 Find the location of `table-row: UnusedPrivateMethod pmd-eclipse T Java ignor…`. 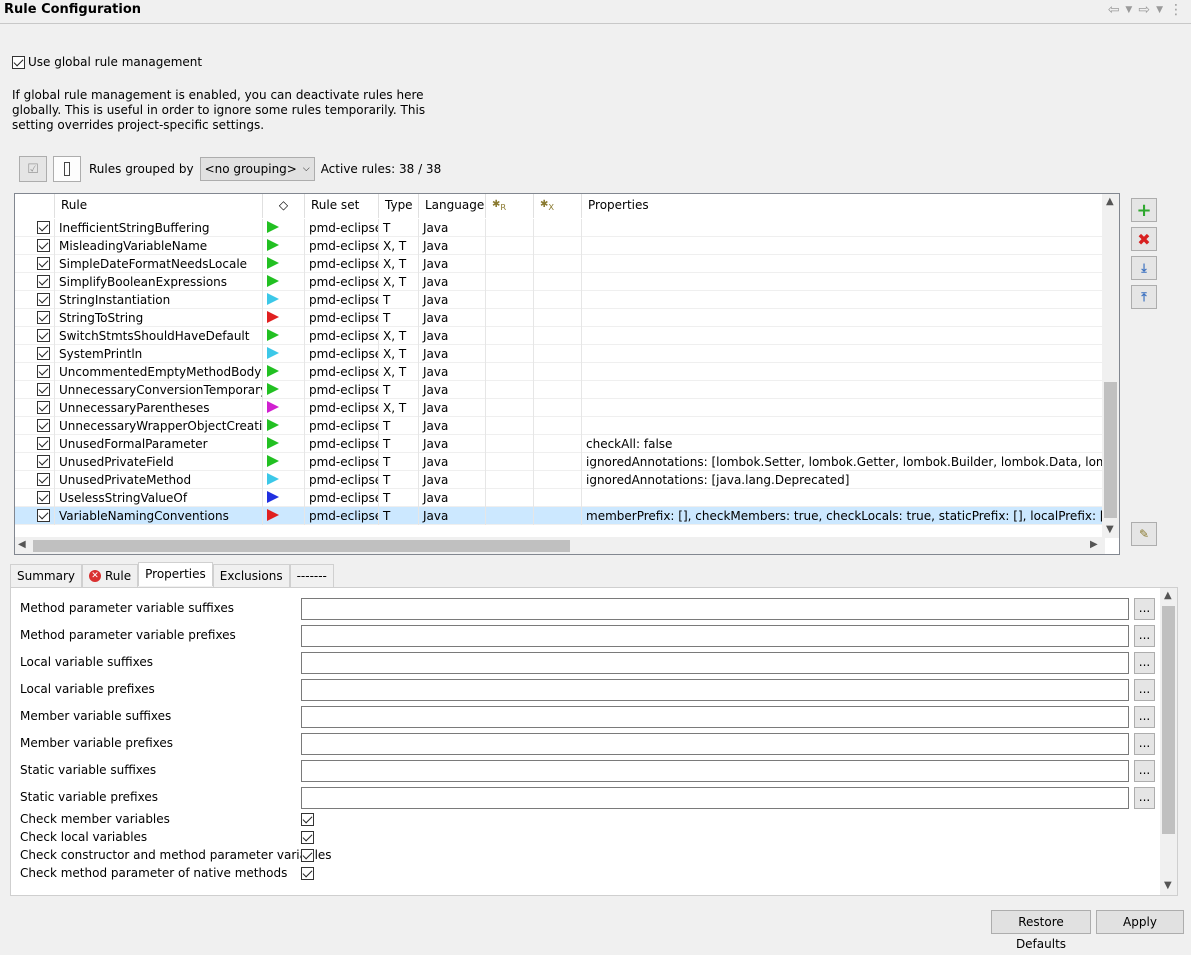

table-row: UnusedPrivateMethod pmd-eclipse T Java ignor… is located at coordinates (559, 480).